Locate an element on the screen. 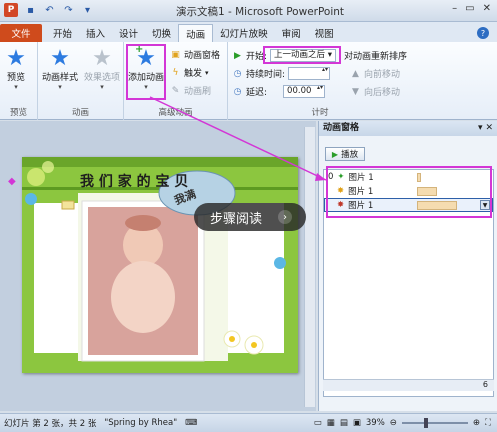  maximize-icon: ▭ is located at coordinates (469, 8).